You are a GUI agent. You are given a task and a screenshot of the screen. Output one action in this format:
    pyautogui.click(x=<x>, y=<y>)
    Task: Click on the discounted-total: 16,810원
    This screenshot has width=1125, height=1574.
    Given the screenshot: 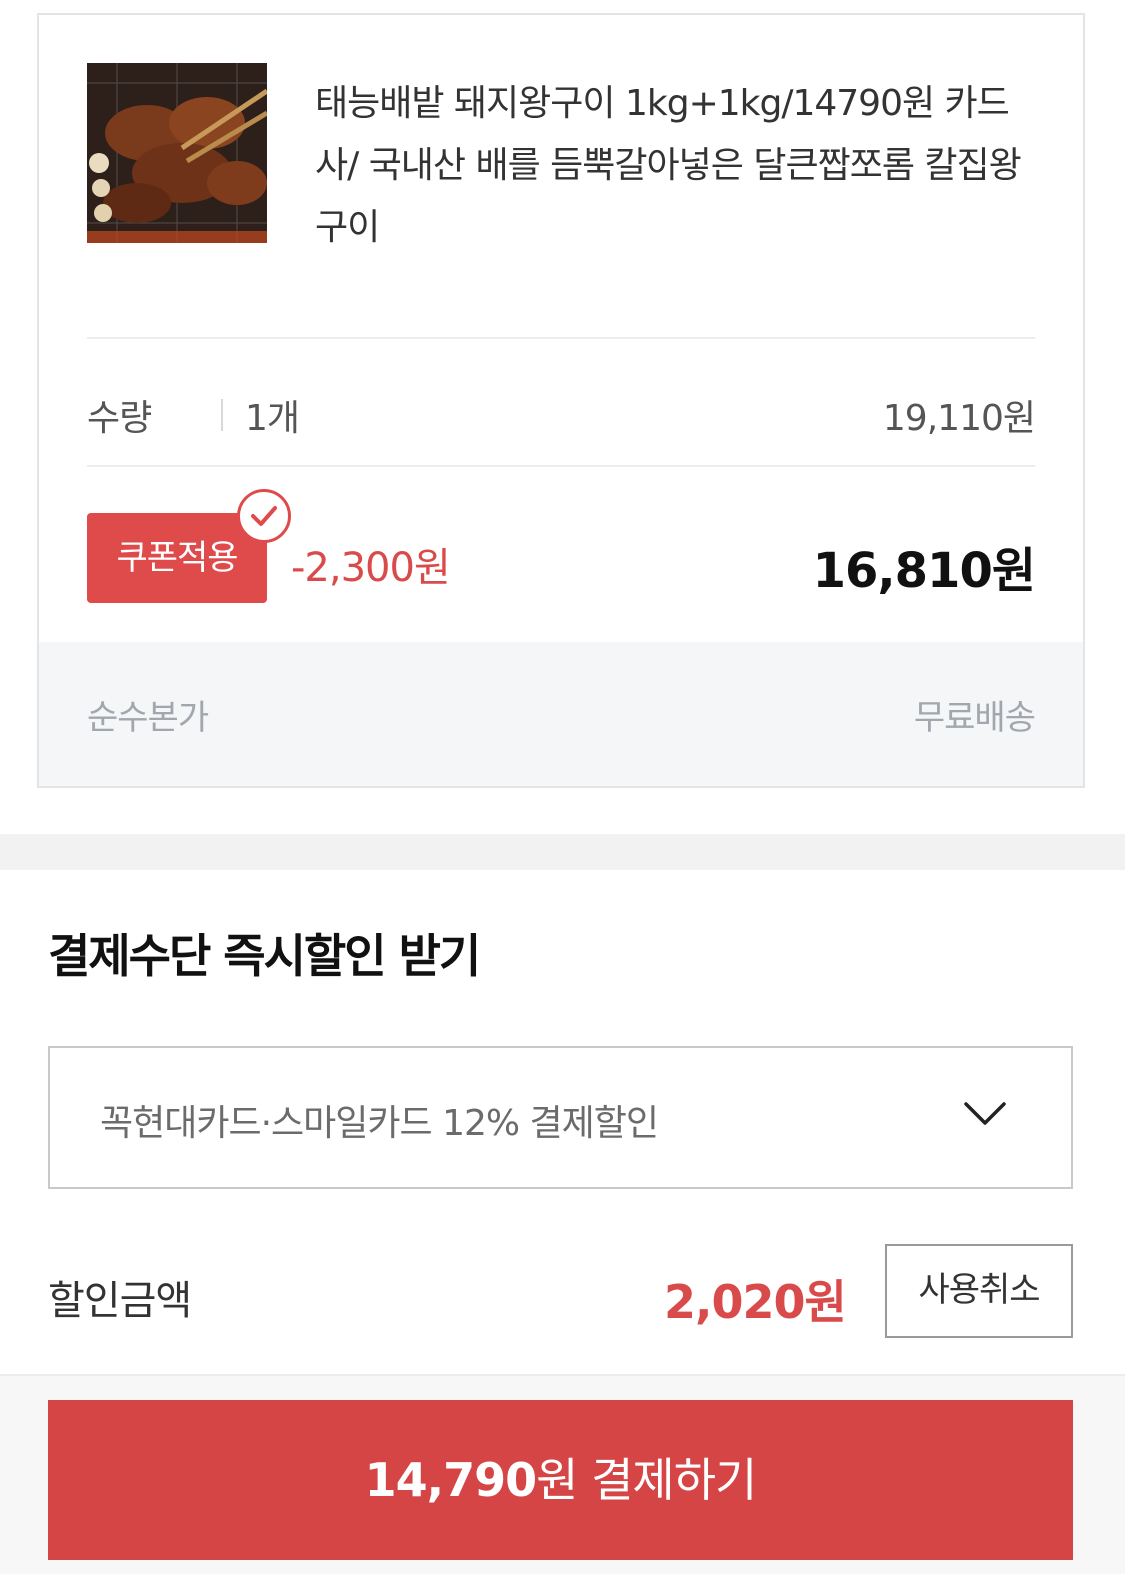 What is the action you would take?
    pyautogui.click(x=924, y=571)
    